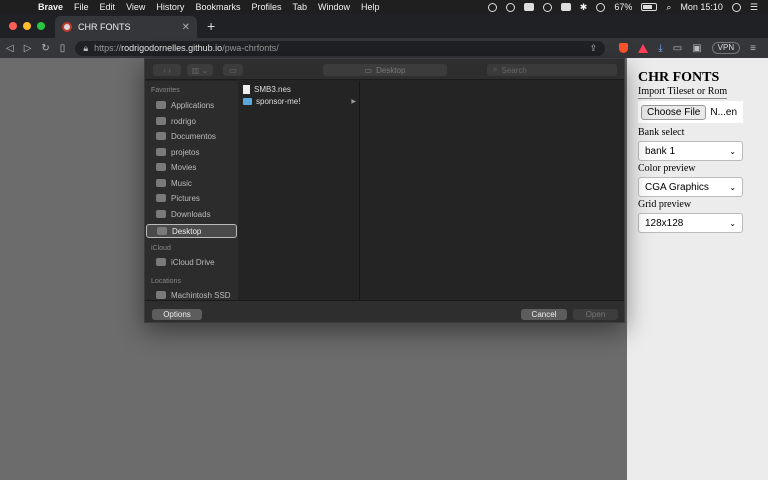 This screenshot has width=768, height=480. What do you see at coordinates (183, 121) in the screenshot?
I see `sidebar-item-label: rodrigo` at bounding box center [183, 121].